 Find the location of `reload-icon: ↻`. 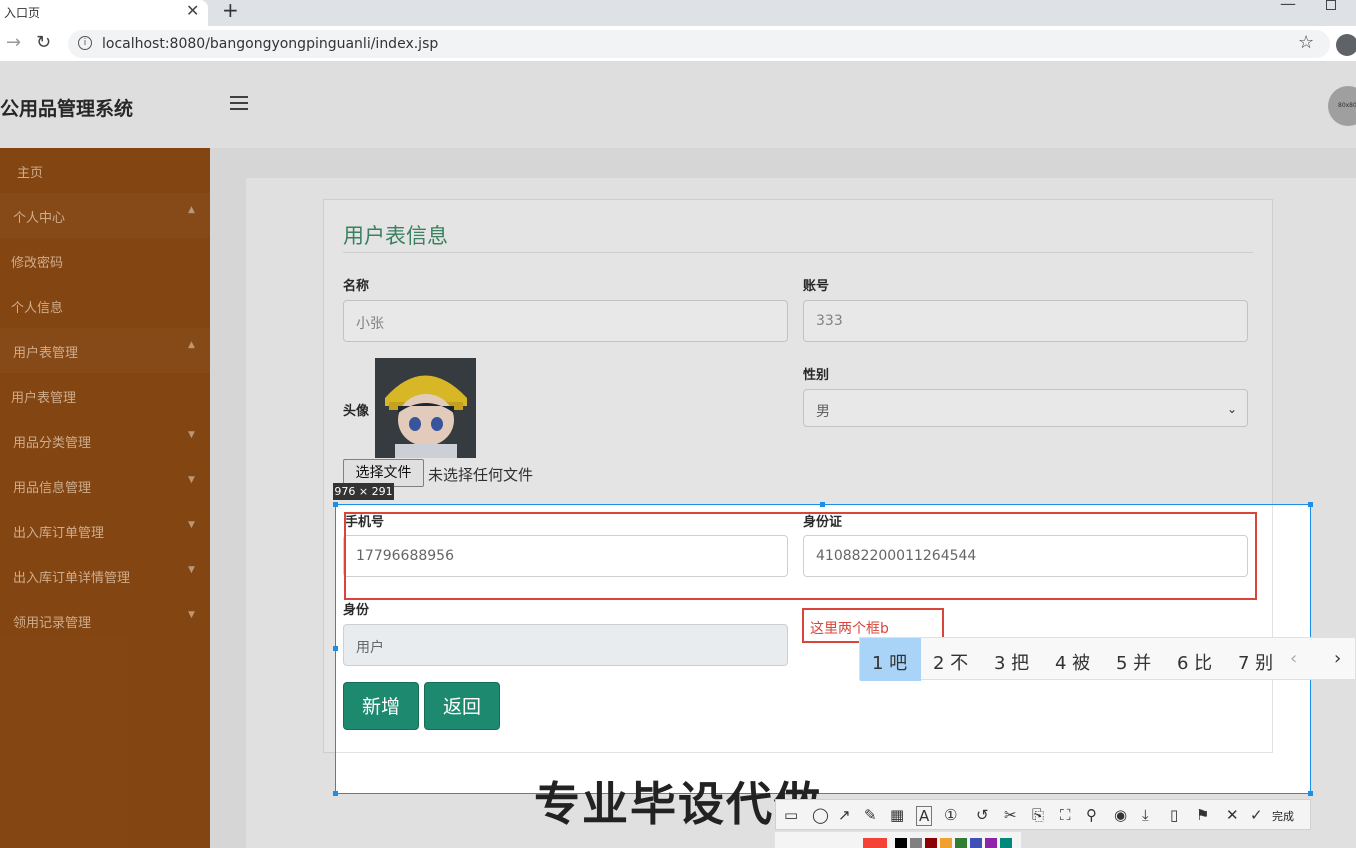

reload-icon: ↻ is located at coordinates (43, 42).